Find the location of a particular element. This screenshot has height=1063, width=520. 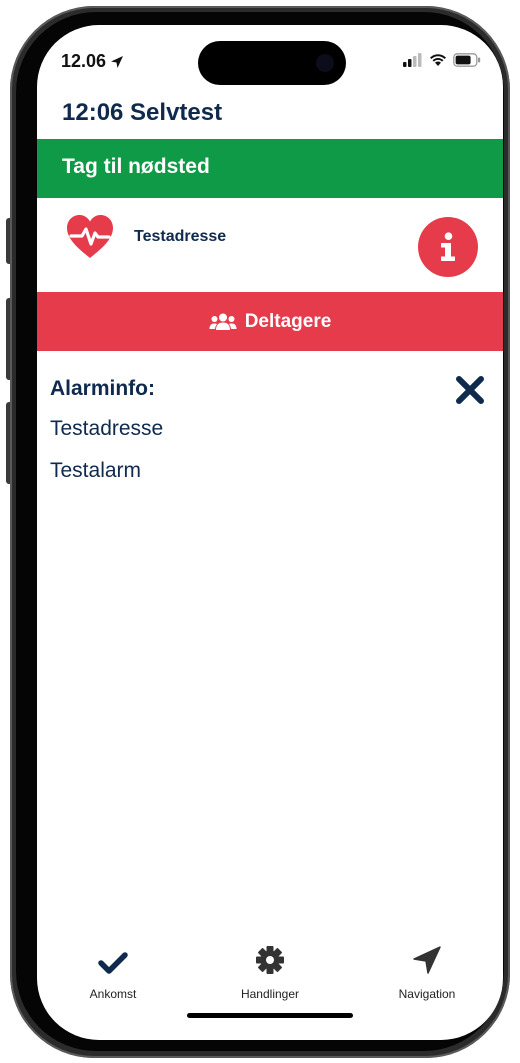

address-row: Testadresse is located at coordinates (270, 245).